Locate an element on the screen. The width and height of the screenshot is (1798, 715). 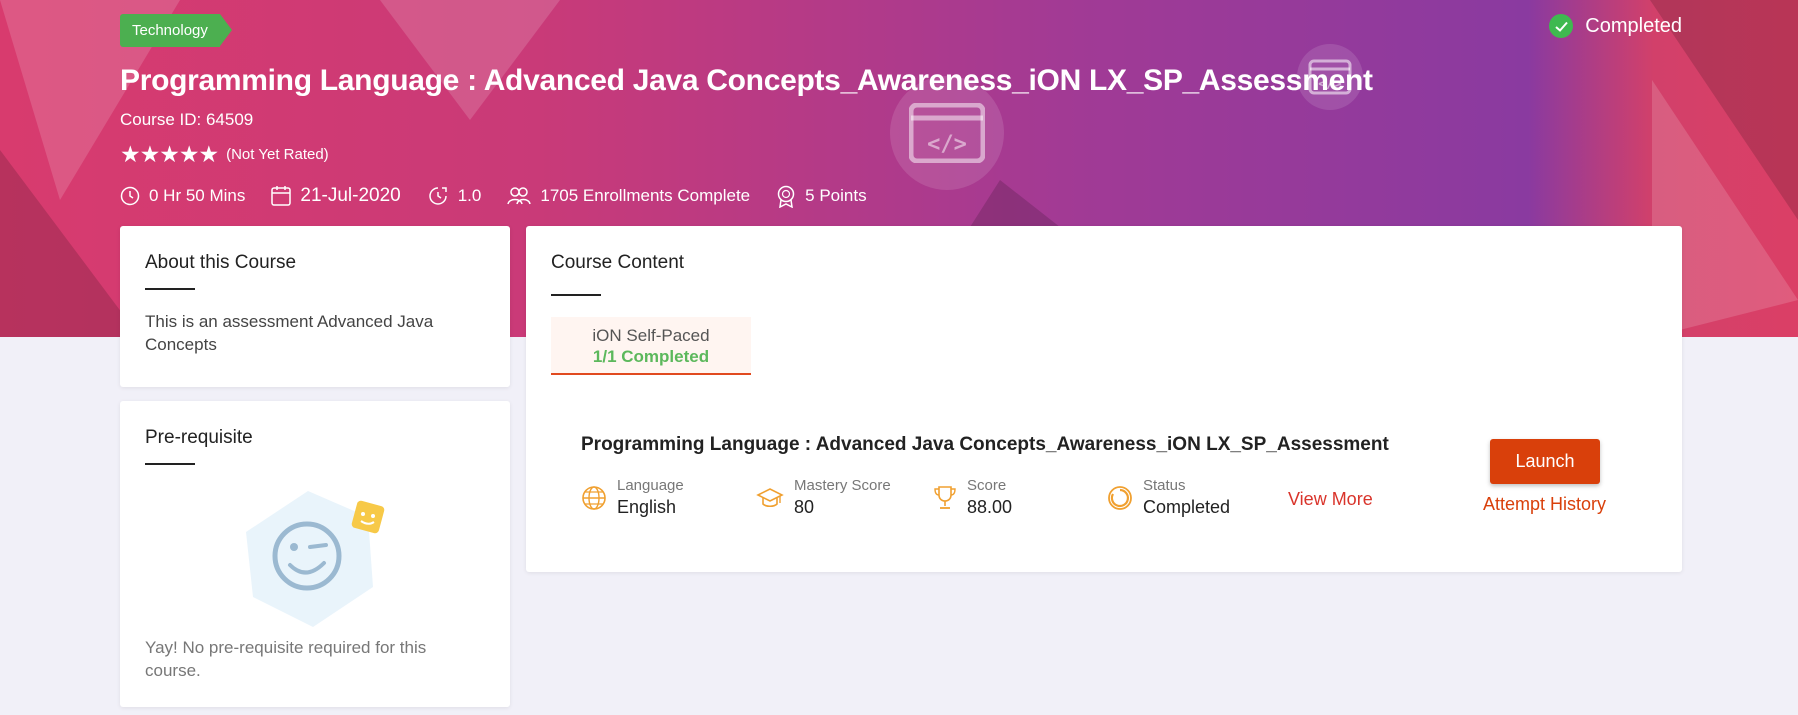
course-id: Course ID: 64509 is located at coordinates (187, 119).